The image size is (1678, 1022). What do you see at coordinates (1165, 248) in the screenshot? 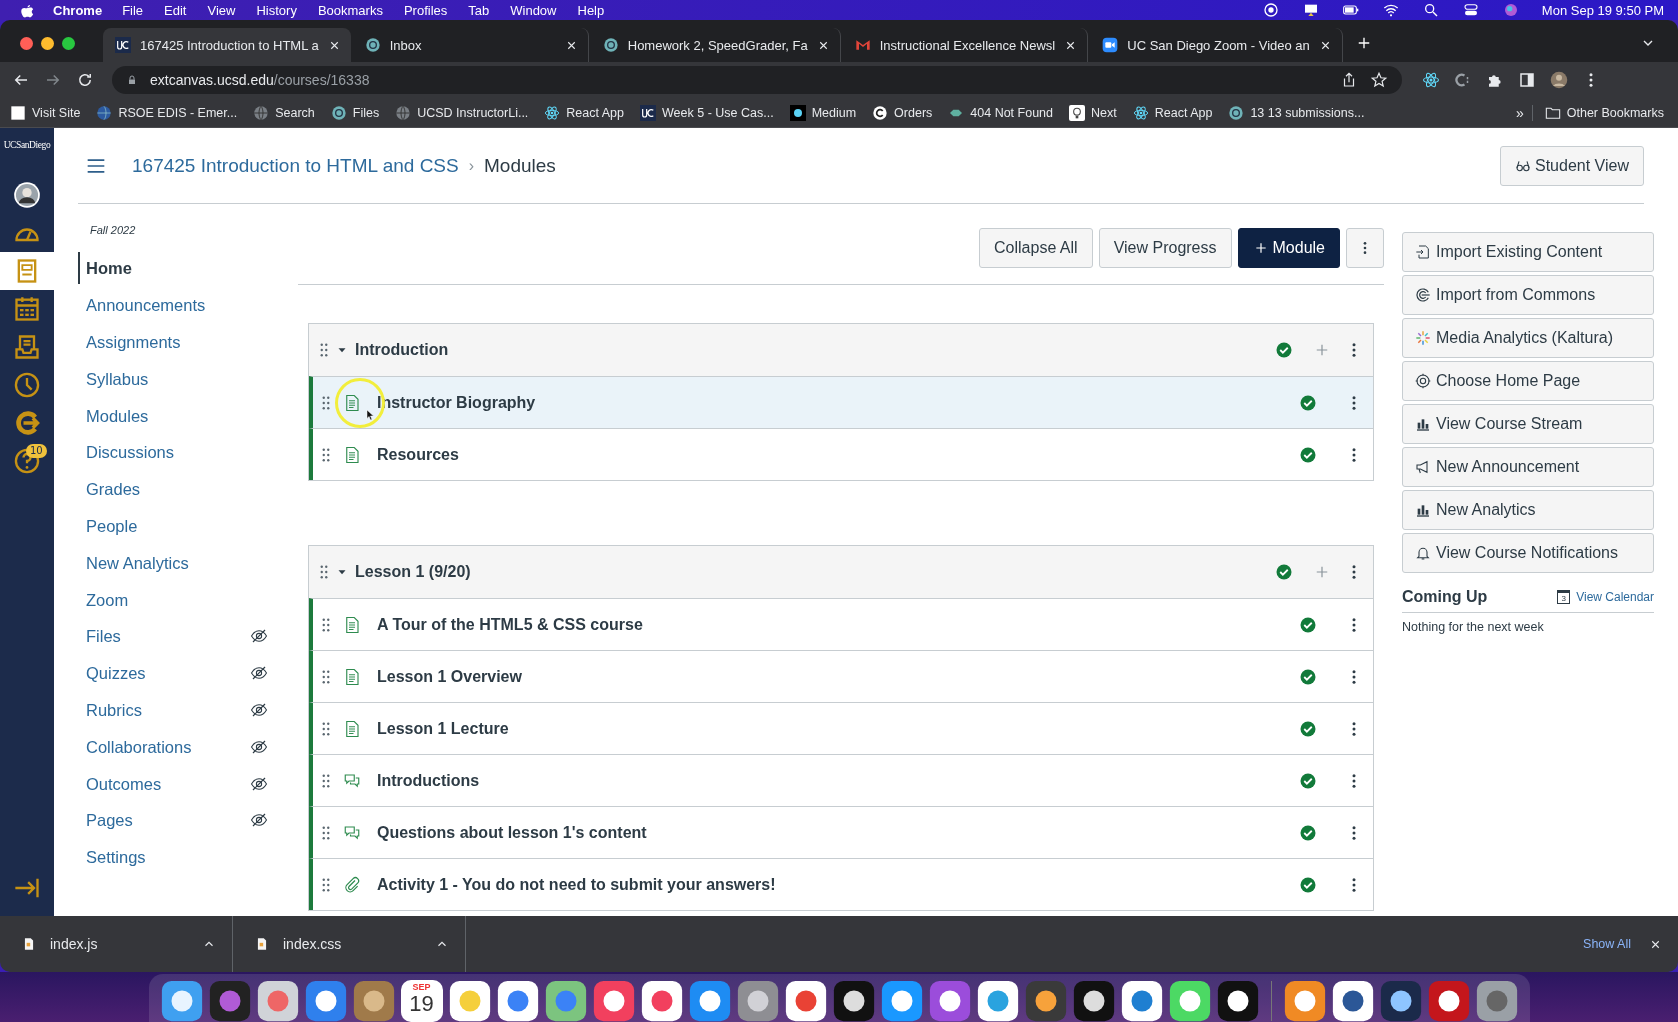
I see `toolbar-button: View Progress` at bounding box center [1165, 248].